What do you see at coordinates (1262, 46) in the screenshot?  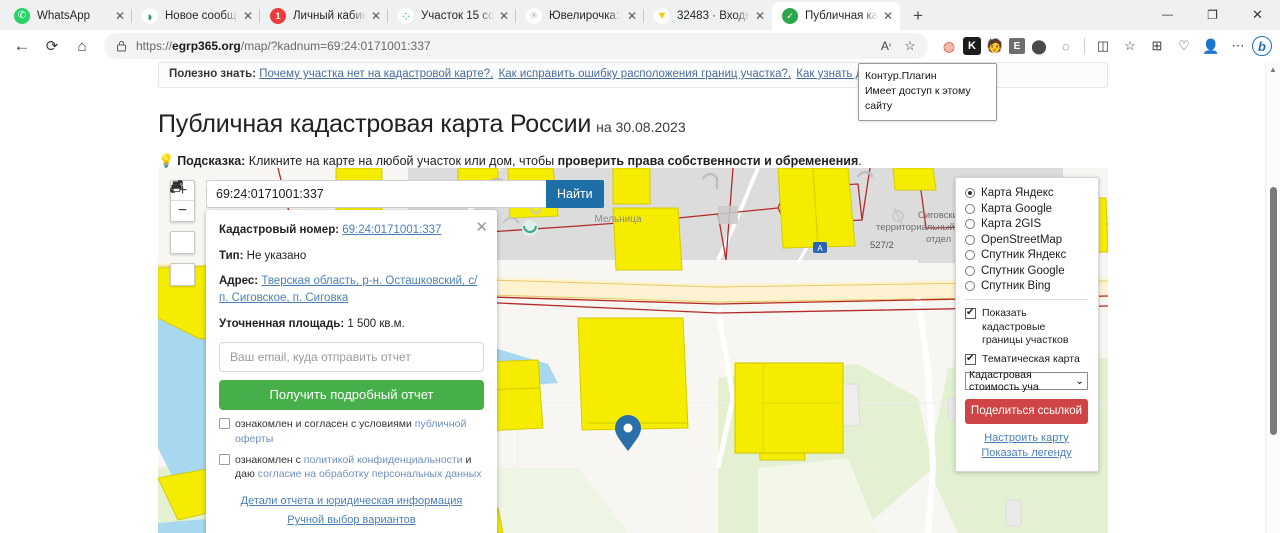 I see `bing-copilot-icon: b` at bounding box center [1262, 46].